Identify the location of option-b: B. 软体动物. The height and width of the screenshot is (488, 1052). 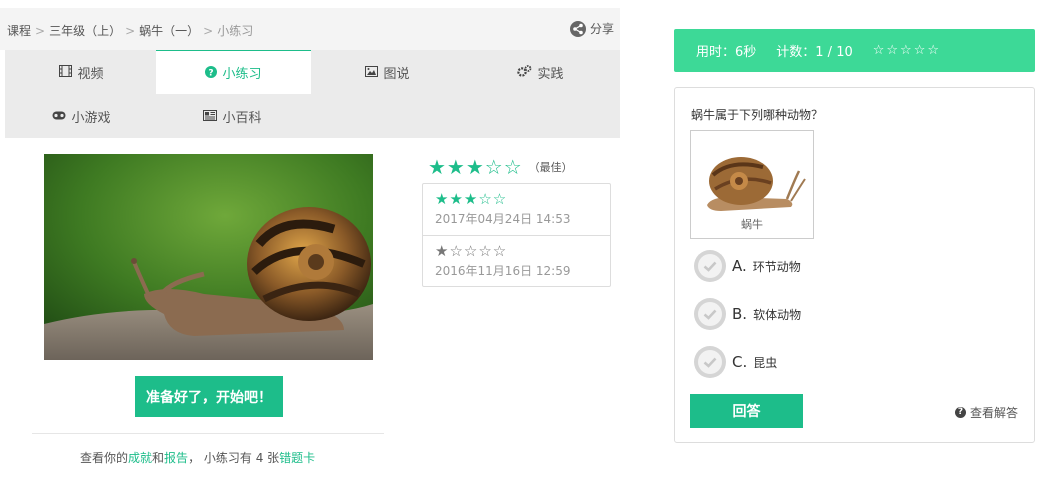
(747, 314).